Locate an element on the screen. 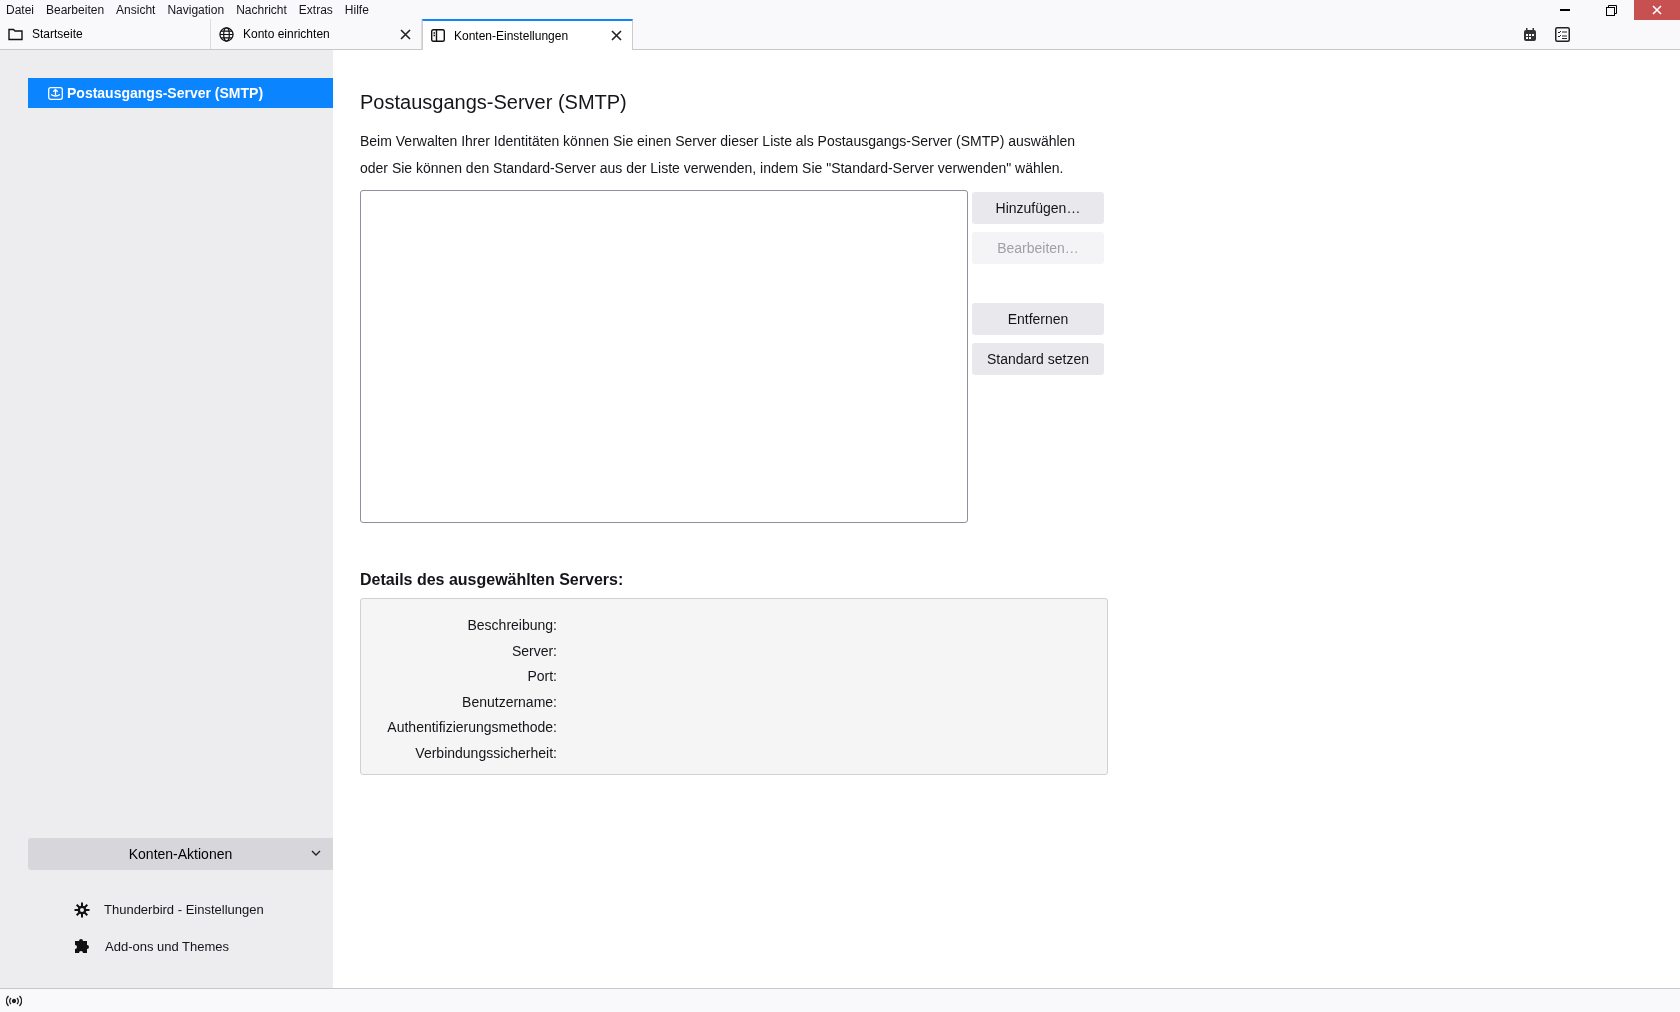 This screenshot has height=1012, width=1680. page-title: Postausgangs-Server (SMTP) is located at coordinates (494, 102).